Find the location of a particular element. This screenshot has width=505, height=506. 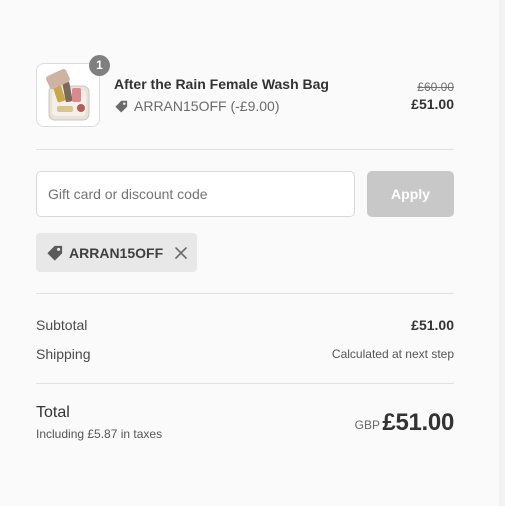

product-thumbnail: 1 is located at coordinates (73, 91).